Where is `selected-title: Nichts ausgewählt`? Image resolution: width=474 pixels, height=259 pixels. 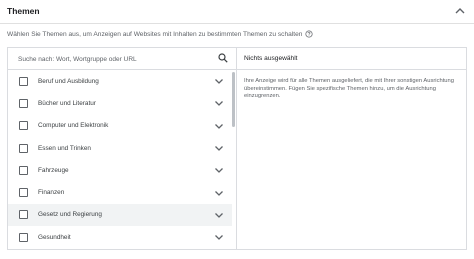 selected-title: Nichts ausgewählt is located at coordinates (271, 58).